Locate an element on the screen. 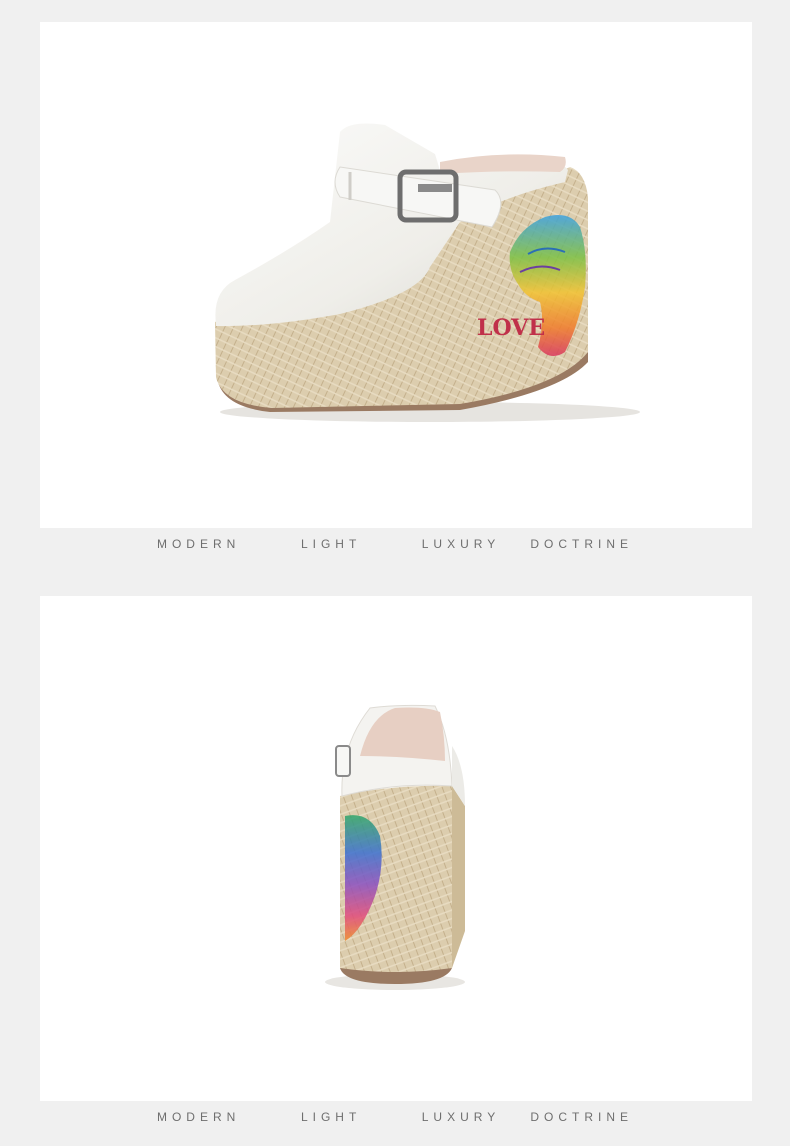 This screenshot has height=1146, width=790. shoe-back-view-image is located at coordinates (395, 847).